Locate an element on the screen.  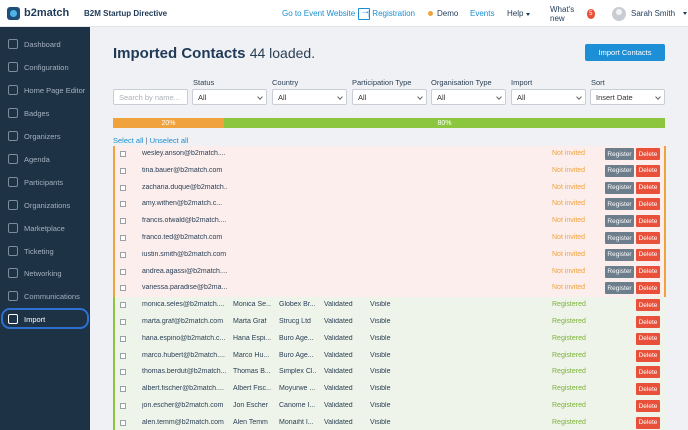
sidebar-item-marketplace: Marketplace is located at coordinates (45, 228).